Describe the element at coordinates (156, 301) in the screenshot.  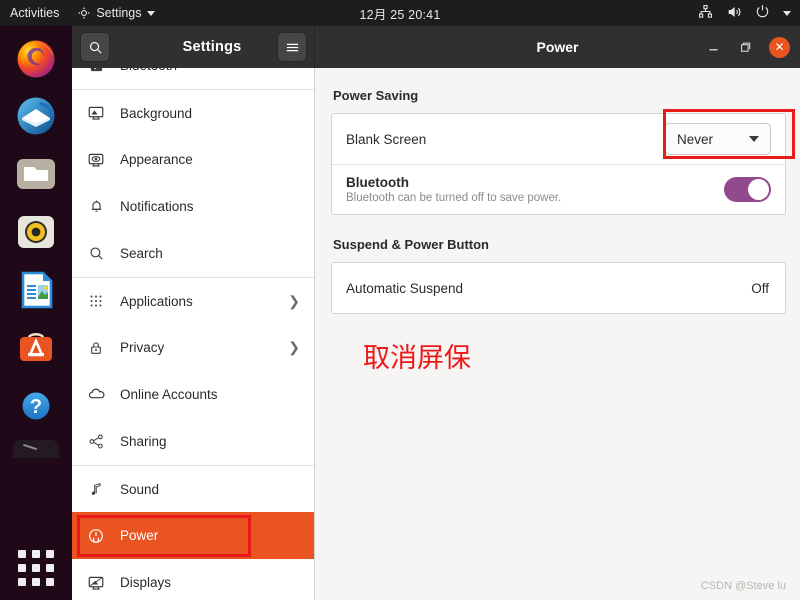
I see `sidebar-item-label: Applications` at that location.